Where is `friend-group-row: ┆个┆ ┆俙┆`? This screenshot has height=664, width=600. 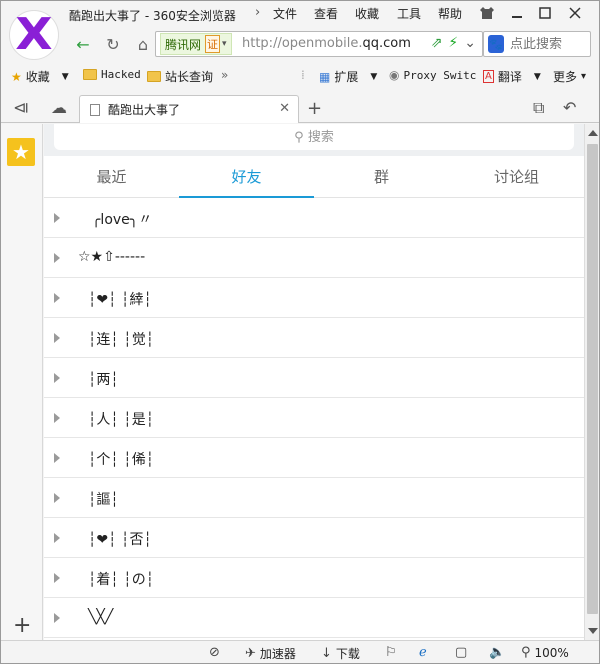
friend-group-row: ┆个┆ ┆俙┆ is located at coordinates (314, 458).